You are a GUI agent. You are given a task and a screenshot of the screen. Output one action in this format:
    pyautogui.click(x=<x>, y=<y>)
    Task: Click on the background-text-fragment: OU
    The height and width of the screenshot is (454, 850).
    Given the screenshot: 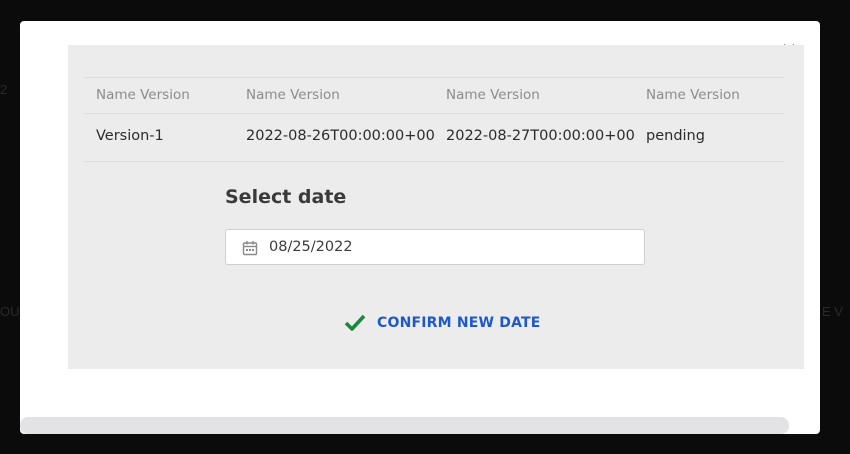 What is the action you would take?
    pyautogui.click(x=10, y=311)
    